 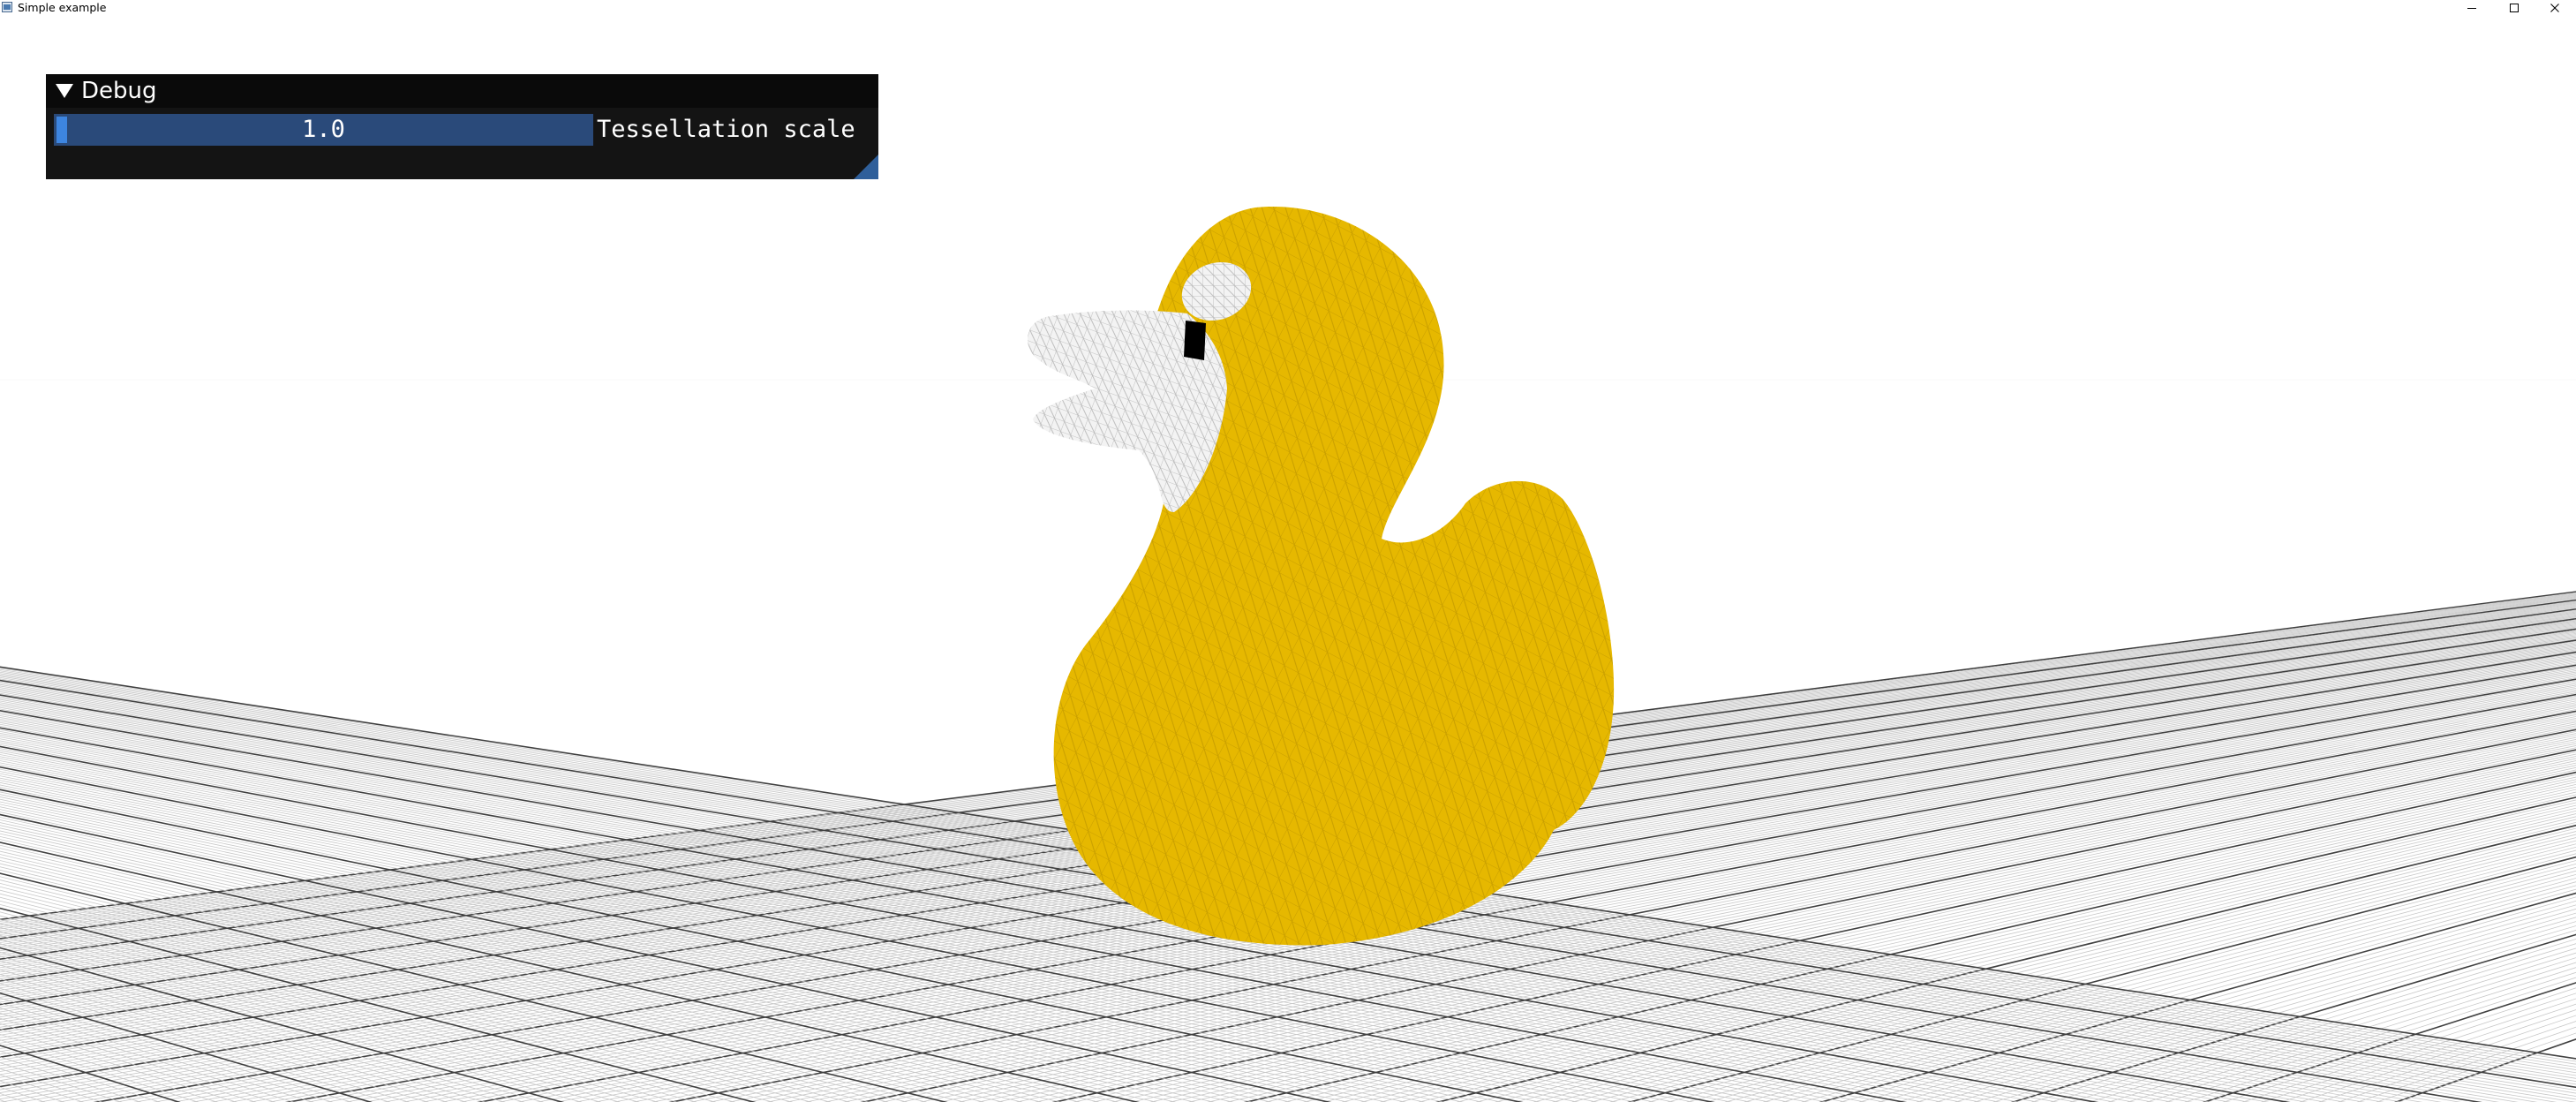 What do you see at coordinates (866, 167) in the screenshot?
I see `resize-grip-icon` at bounding box center [866, 167].